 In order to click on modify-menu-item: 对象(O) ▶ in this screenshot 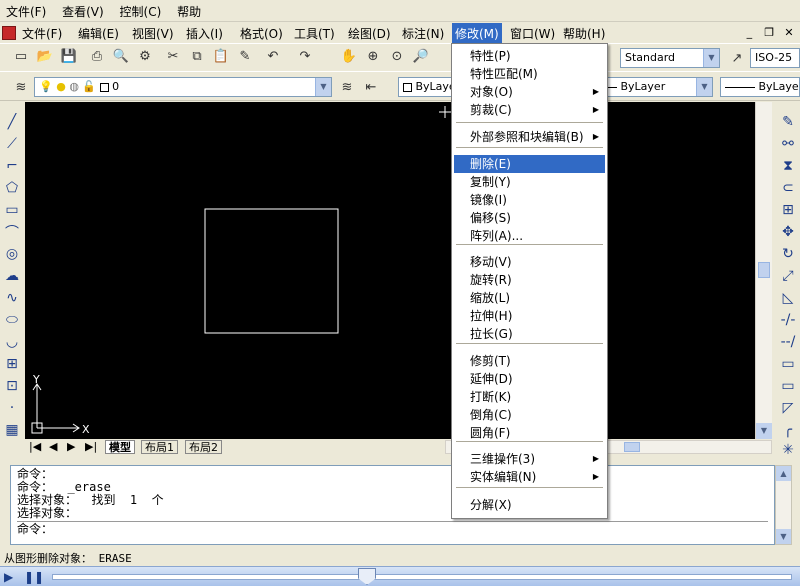, I will do `click(529, 92)`.